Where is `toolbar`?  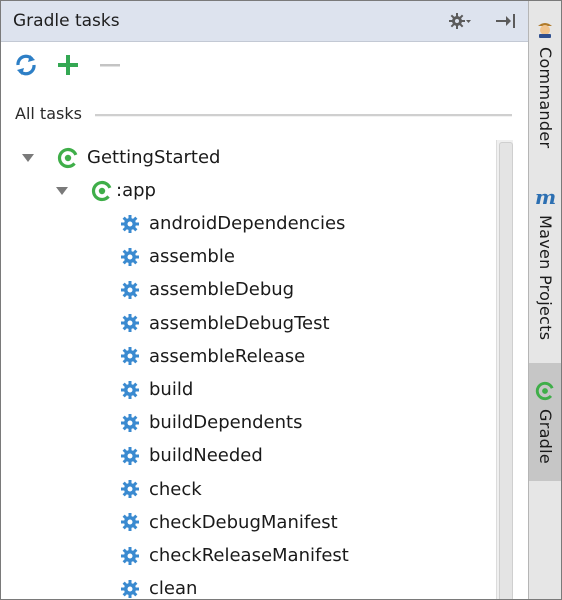
toolbar is located at coordinates (264, 64).